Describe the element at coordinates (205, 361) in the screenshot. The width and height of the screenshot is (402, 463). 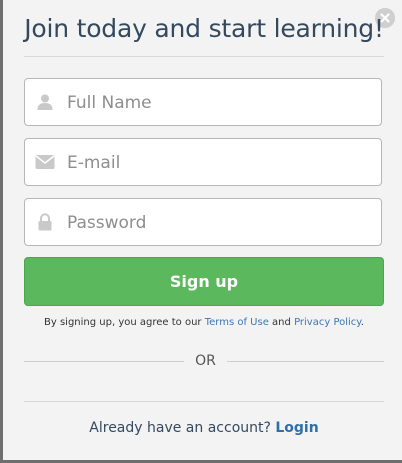
I see `or-label: OR` at that location.